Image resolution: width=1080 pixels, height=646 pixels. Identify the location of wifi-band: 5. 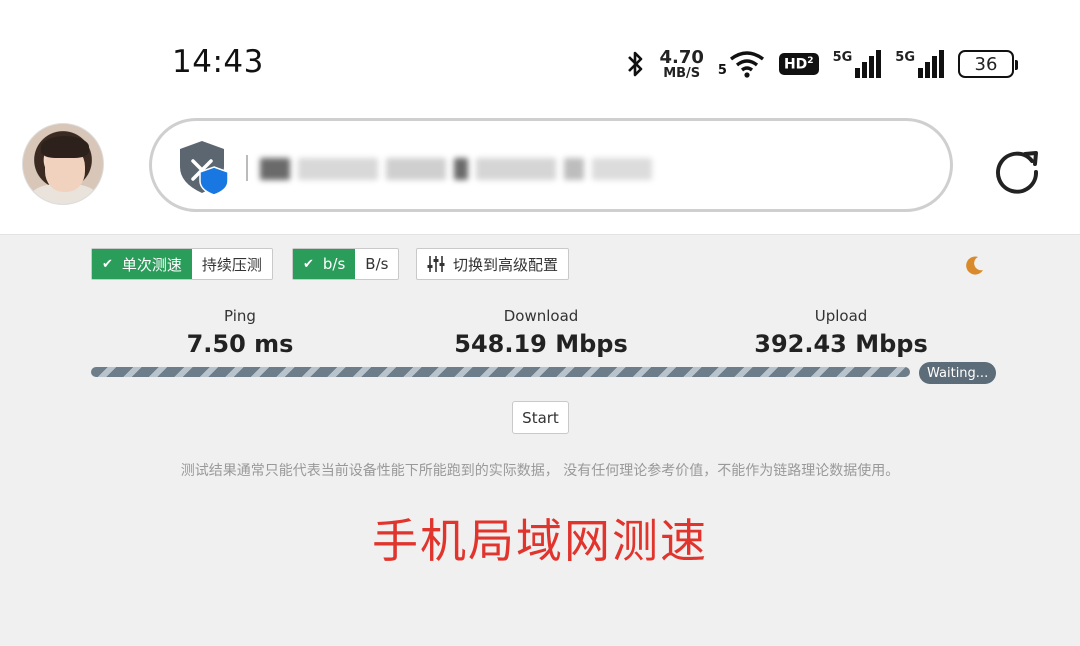
(722, 70).